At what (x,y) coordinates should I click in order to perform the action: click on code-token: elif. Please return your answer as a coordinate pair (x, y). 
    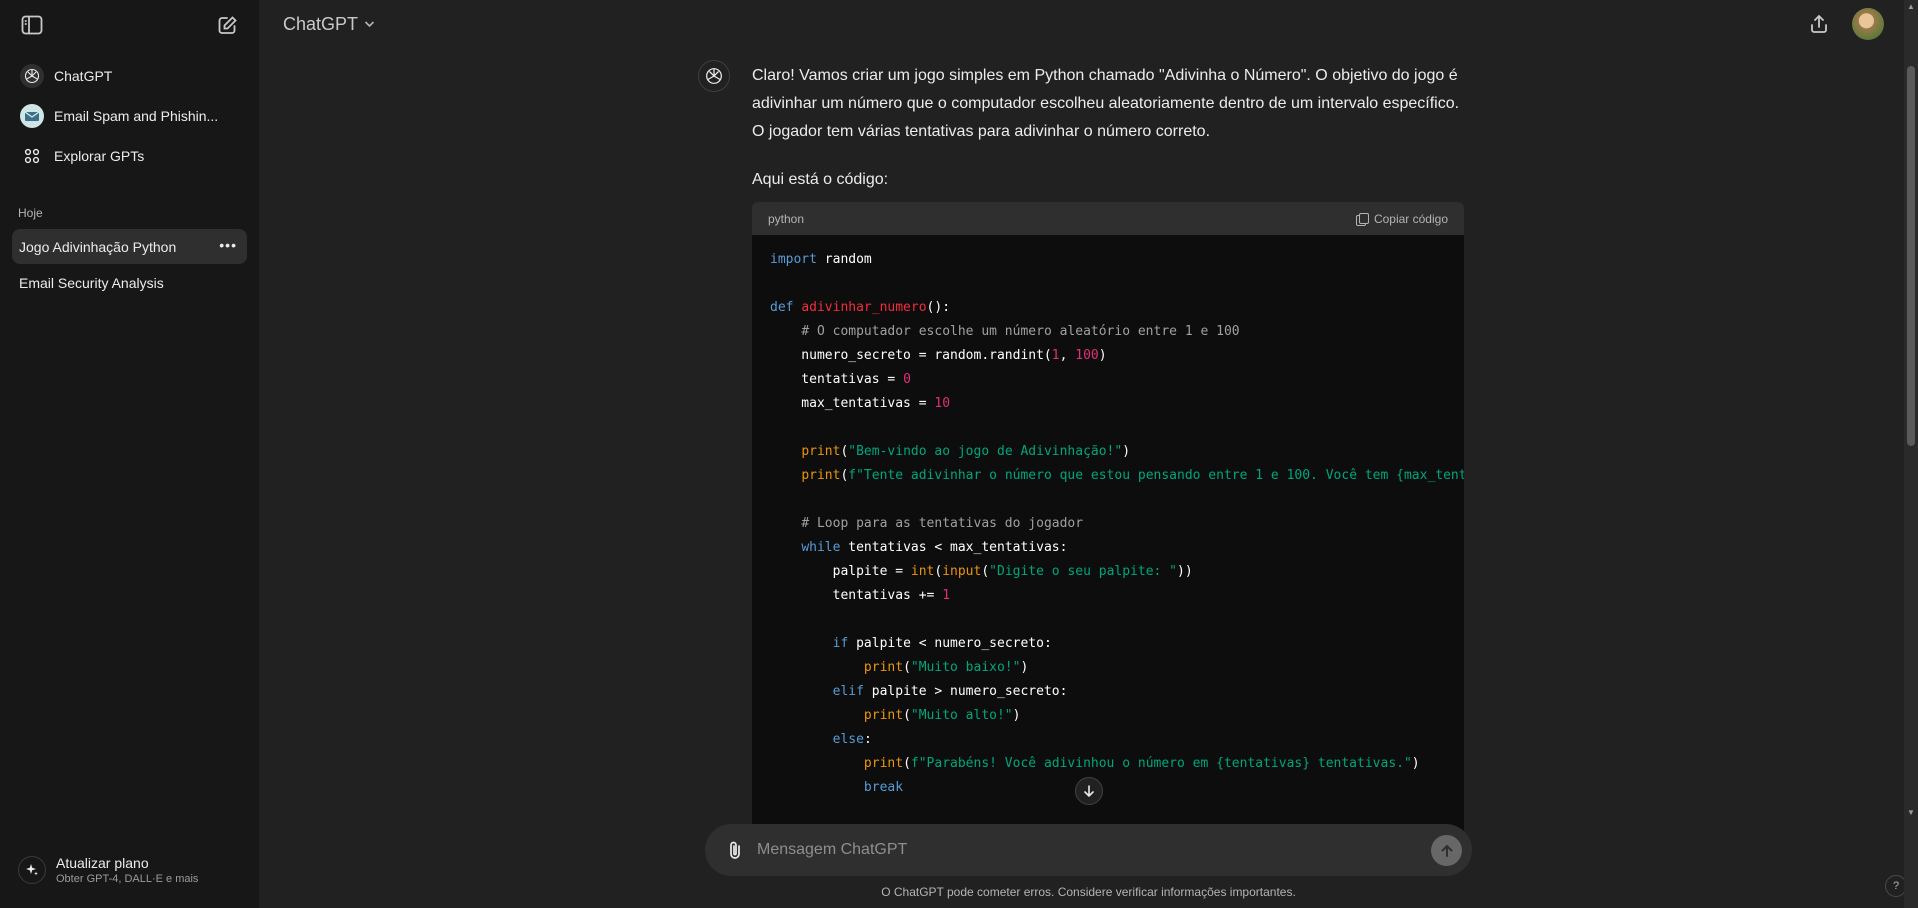
    Looking at the image, I should click on (848, 691).